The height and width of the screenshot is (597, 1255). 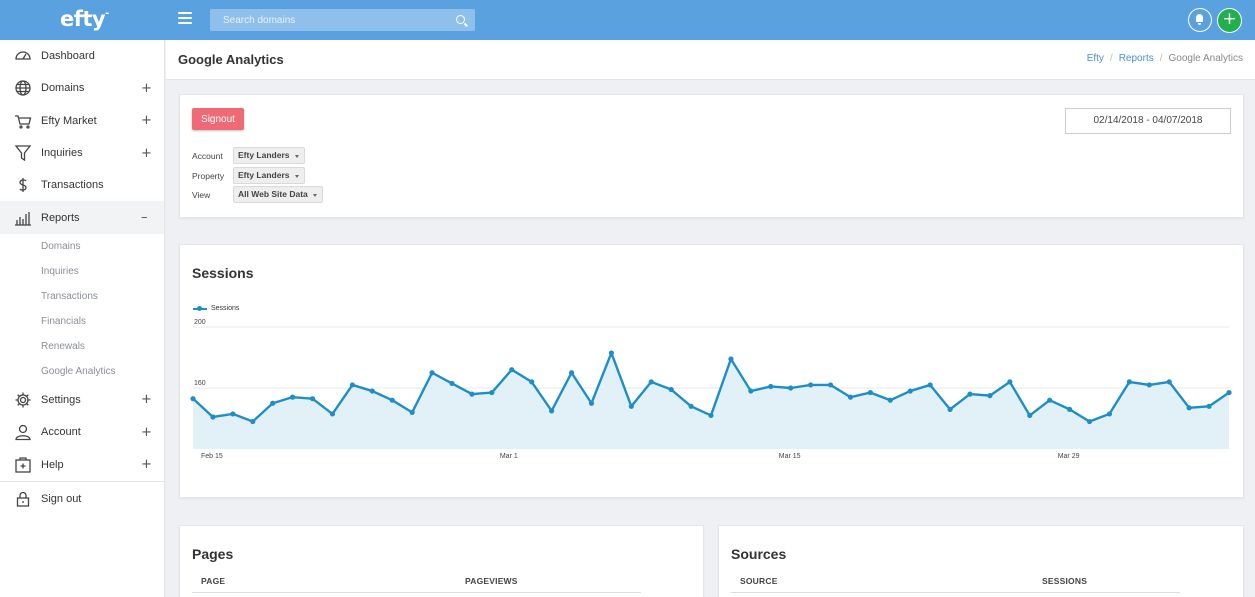 I want to click on sidebar-subitem-transactions: Transactions, so click(x=82, y=296).